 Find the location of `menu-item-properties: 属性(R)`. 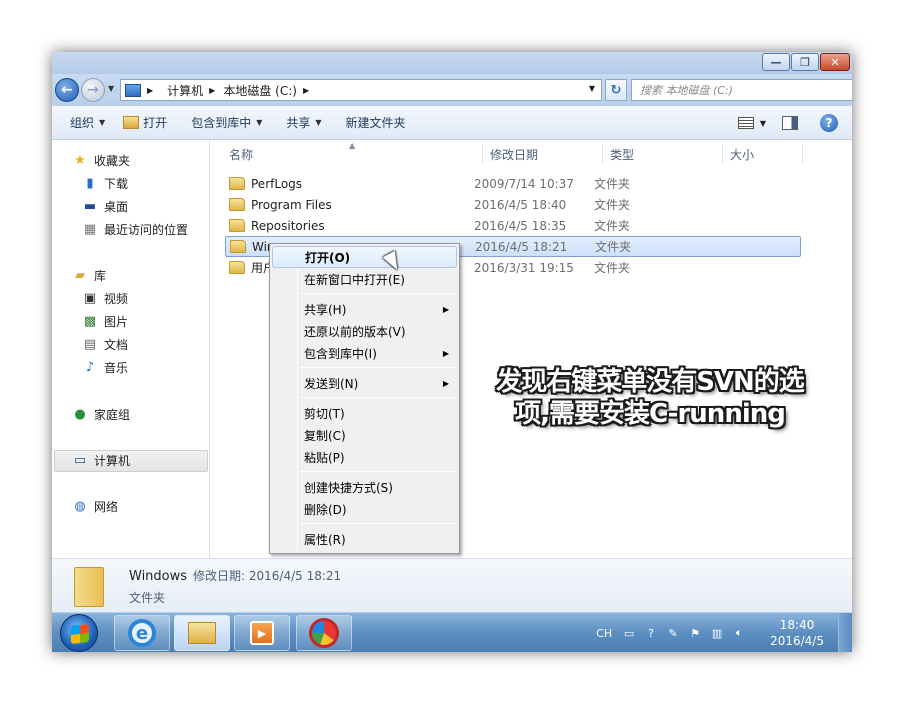

menu-item-properties: 属性(R) is located at coordinates (364, 539).